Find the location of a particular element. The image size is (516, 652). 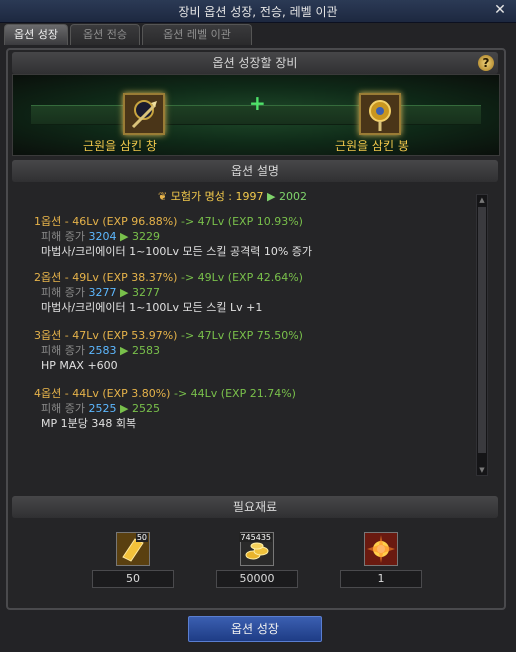

option-3-dmg-next: 2583 is located at coordinates (145, 350).